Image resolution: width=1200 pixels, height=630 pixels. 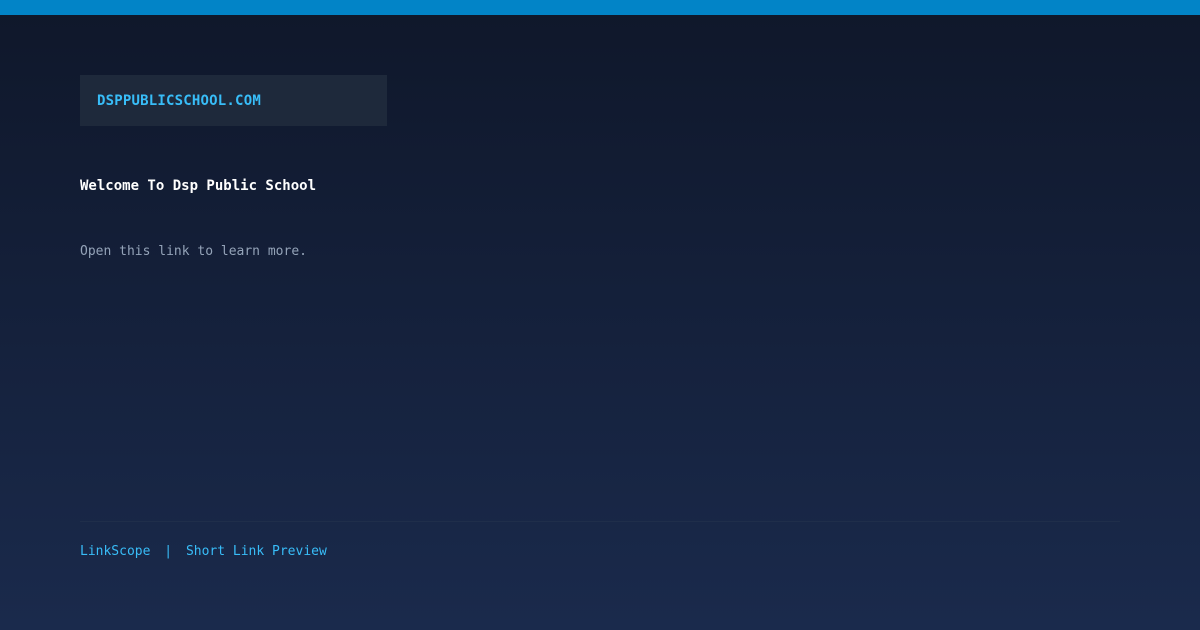 What do you see at coordinates (256, 551) in the screenshot?
I see `footer-tagline: Short Link Preview` at bounding box center [256, 551].